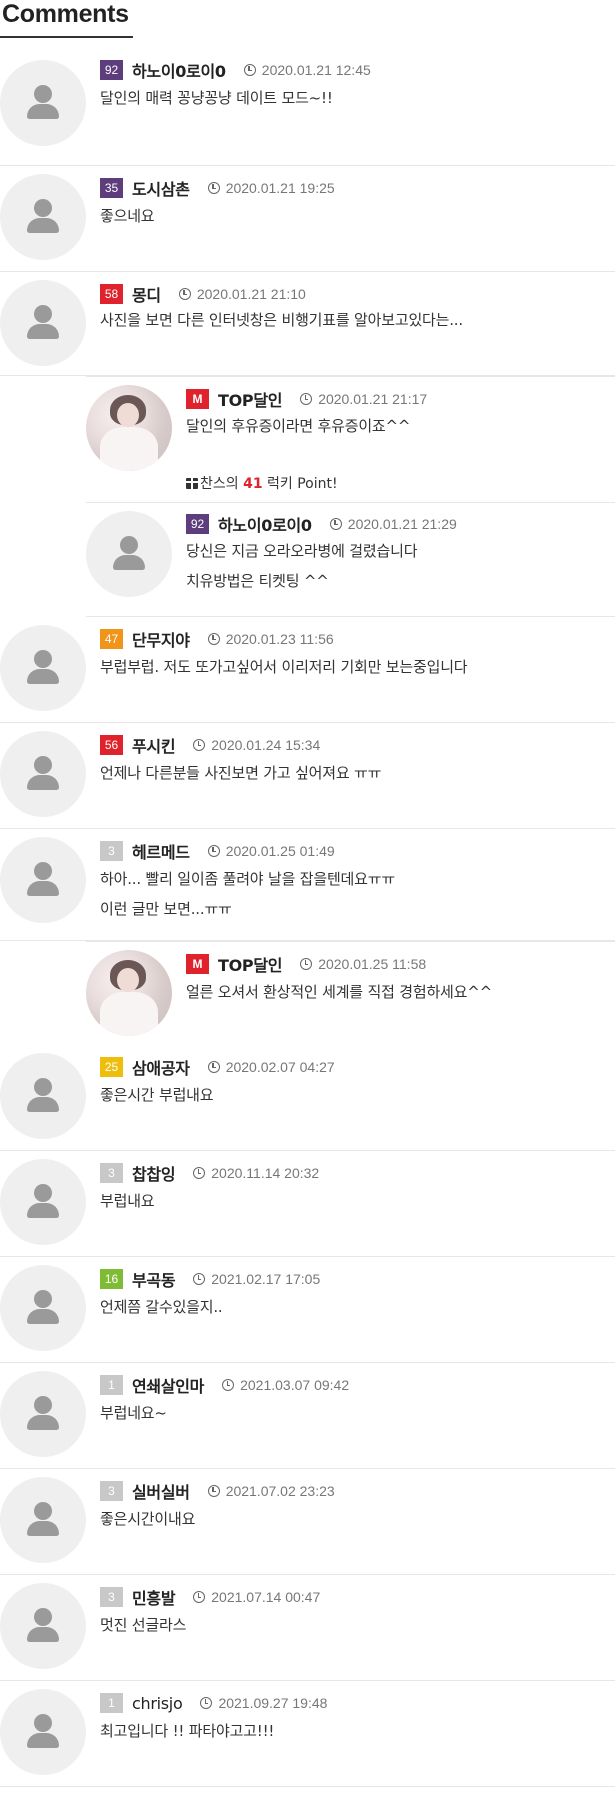  What do you see at coordinates (247, 879) in the screenshot?
I see `comment-text: 하아... 빨리 일이좀 풀려야 날을 잡을텐데요ㅠㅠ` at bounding box center [247, 879].